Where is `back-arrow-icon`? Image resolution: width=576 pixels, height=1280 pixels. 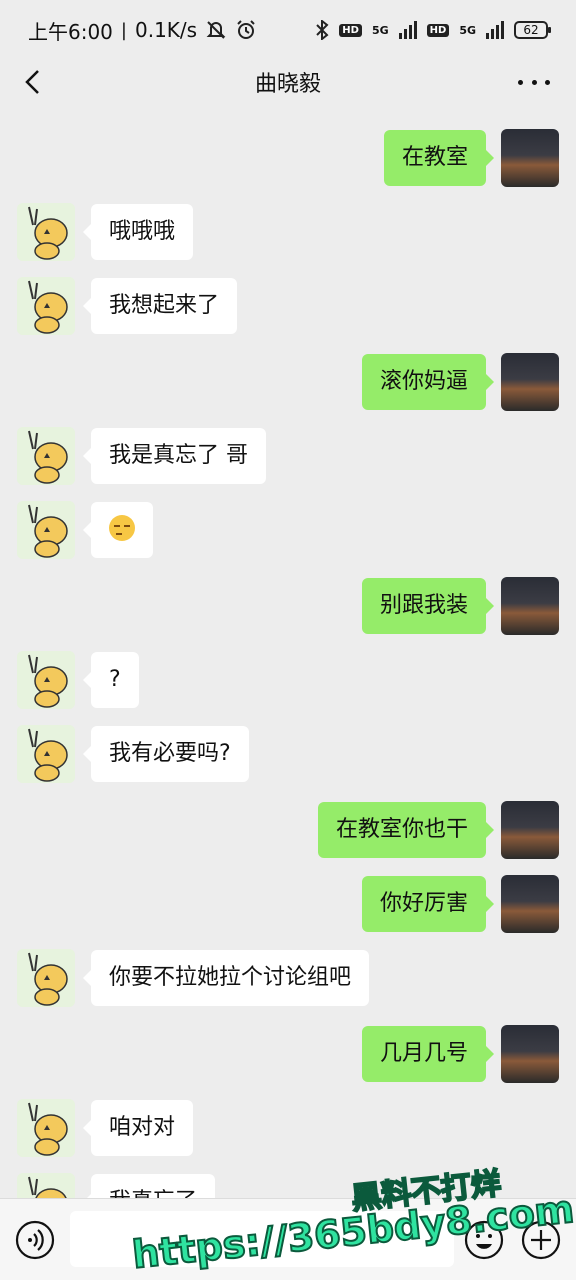
back-arrow-icon is located at coordinates (34, 82).